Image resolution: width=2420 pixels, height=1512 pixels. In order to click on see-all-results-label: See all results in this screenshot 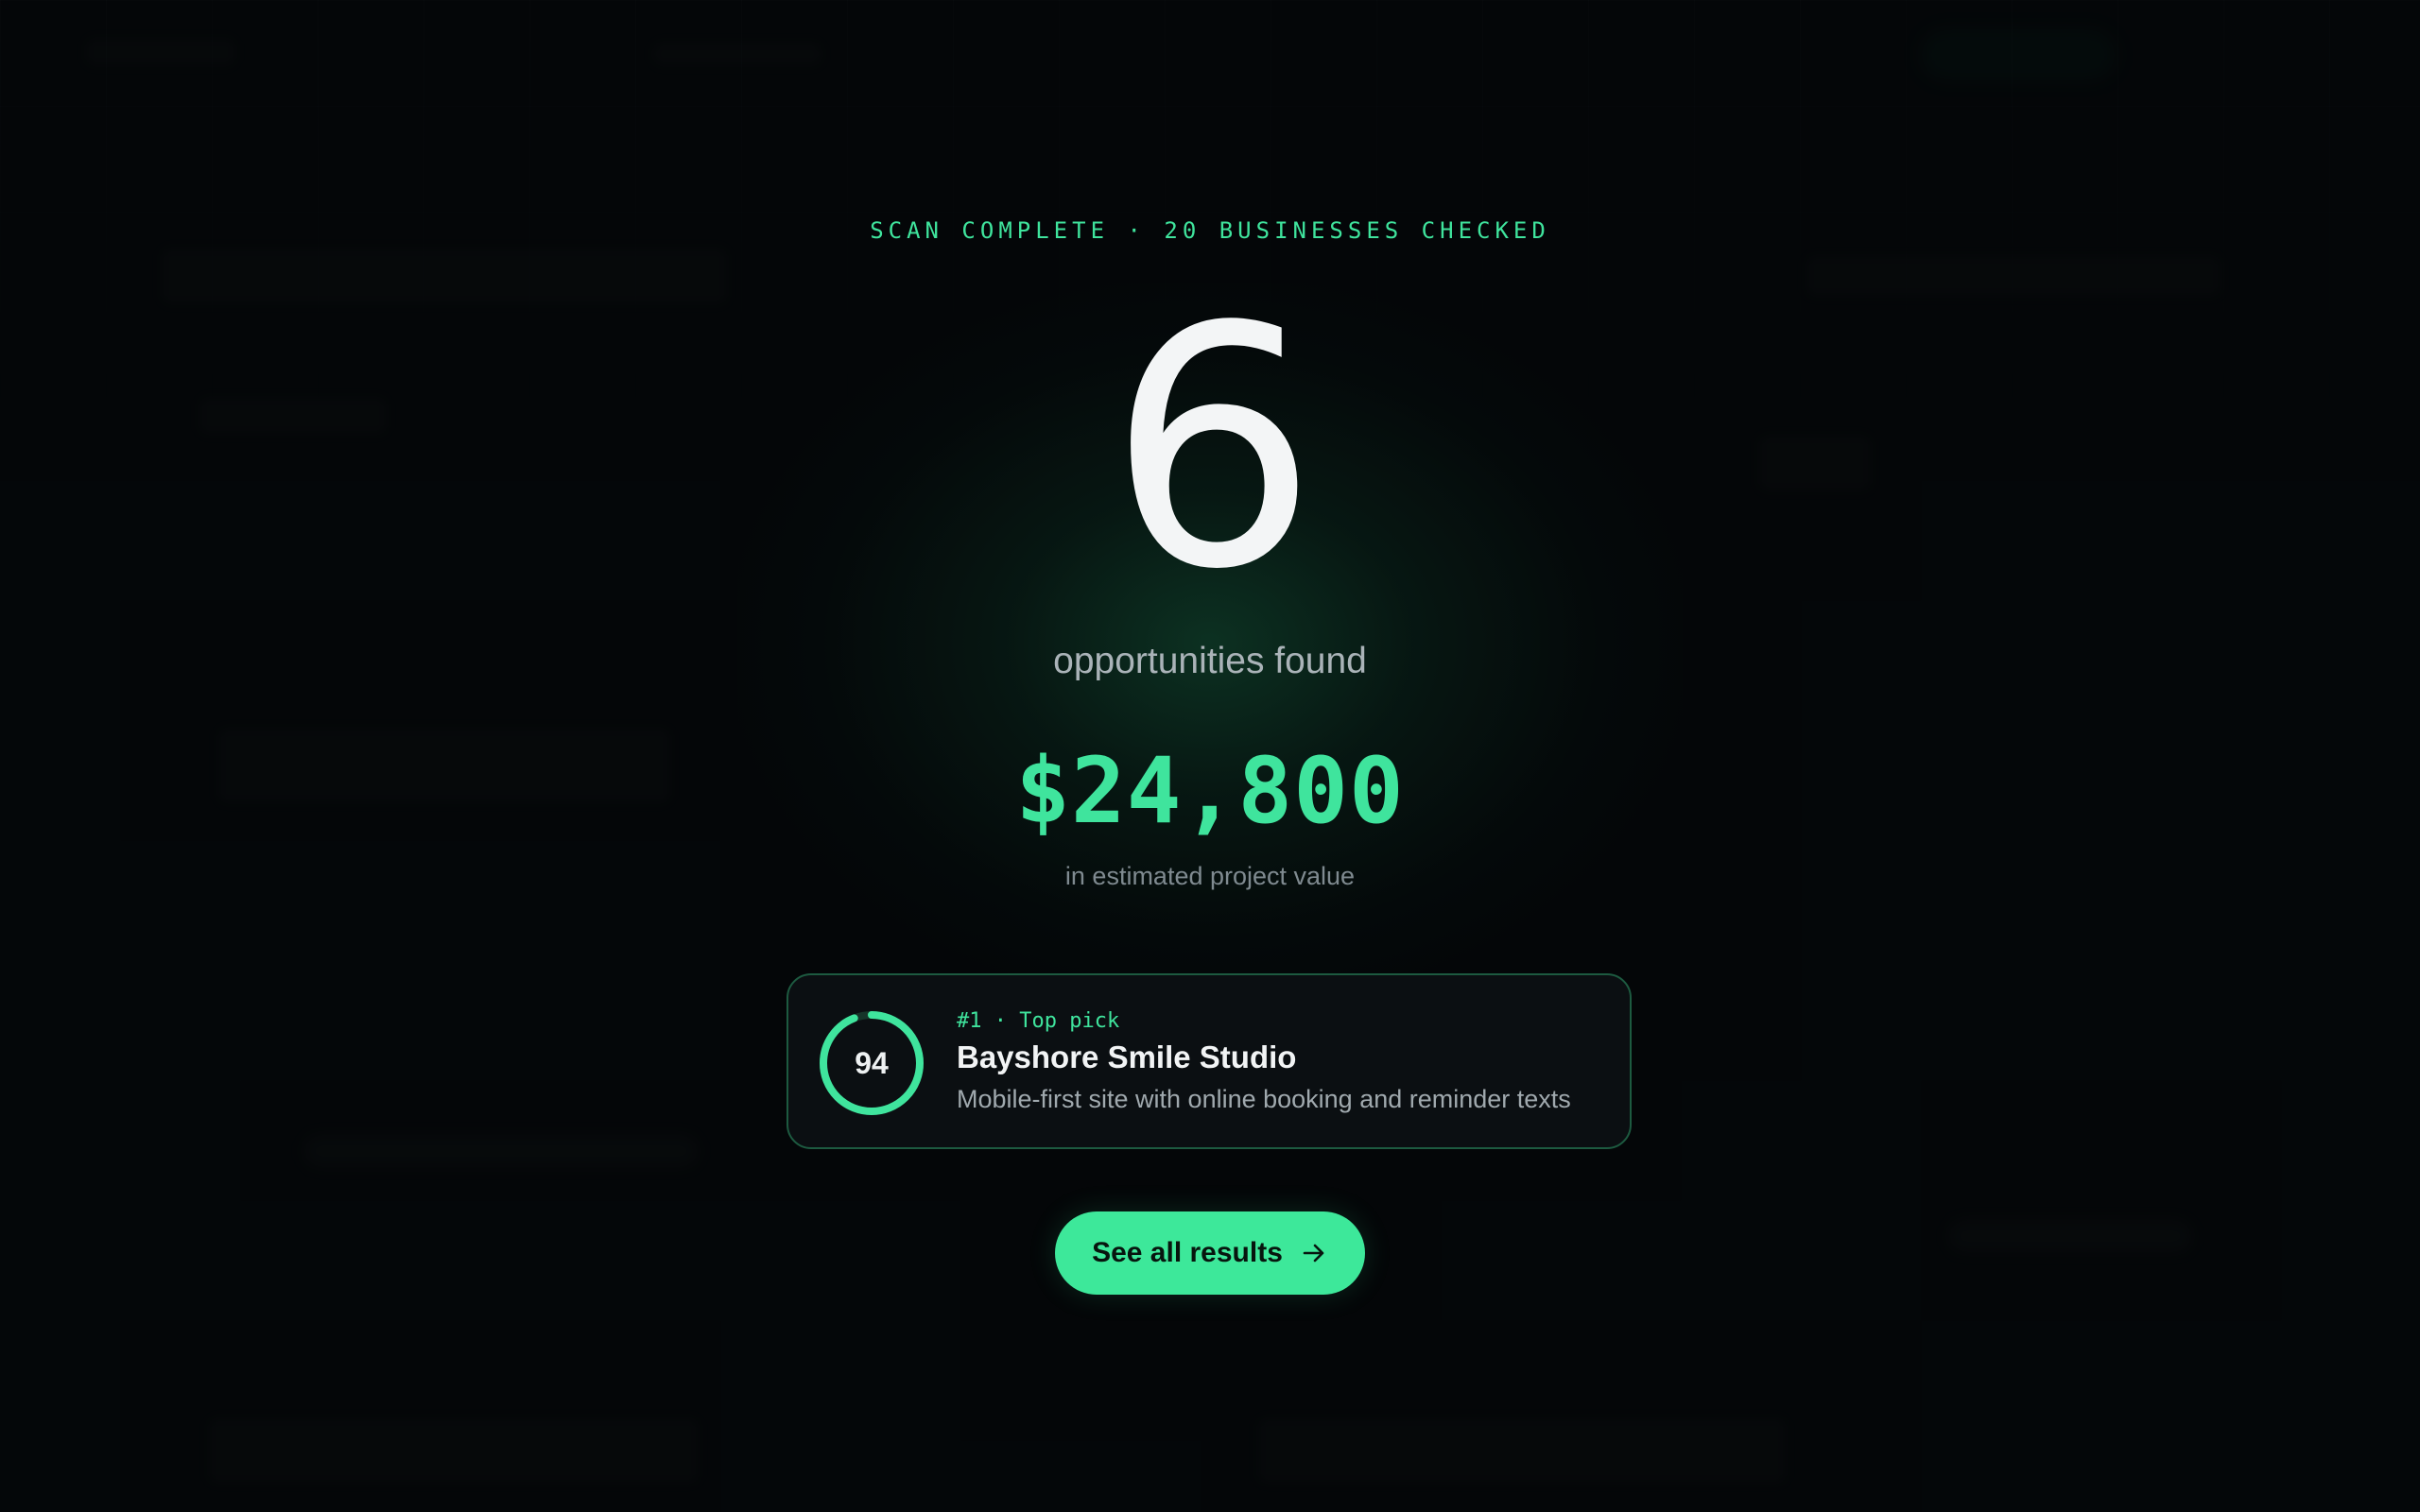, I will do `click(1187, 1252)`.